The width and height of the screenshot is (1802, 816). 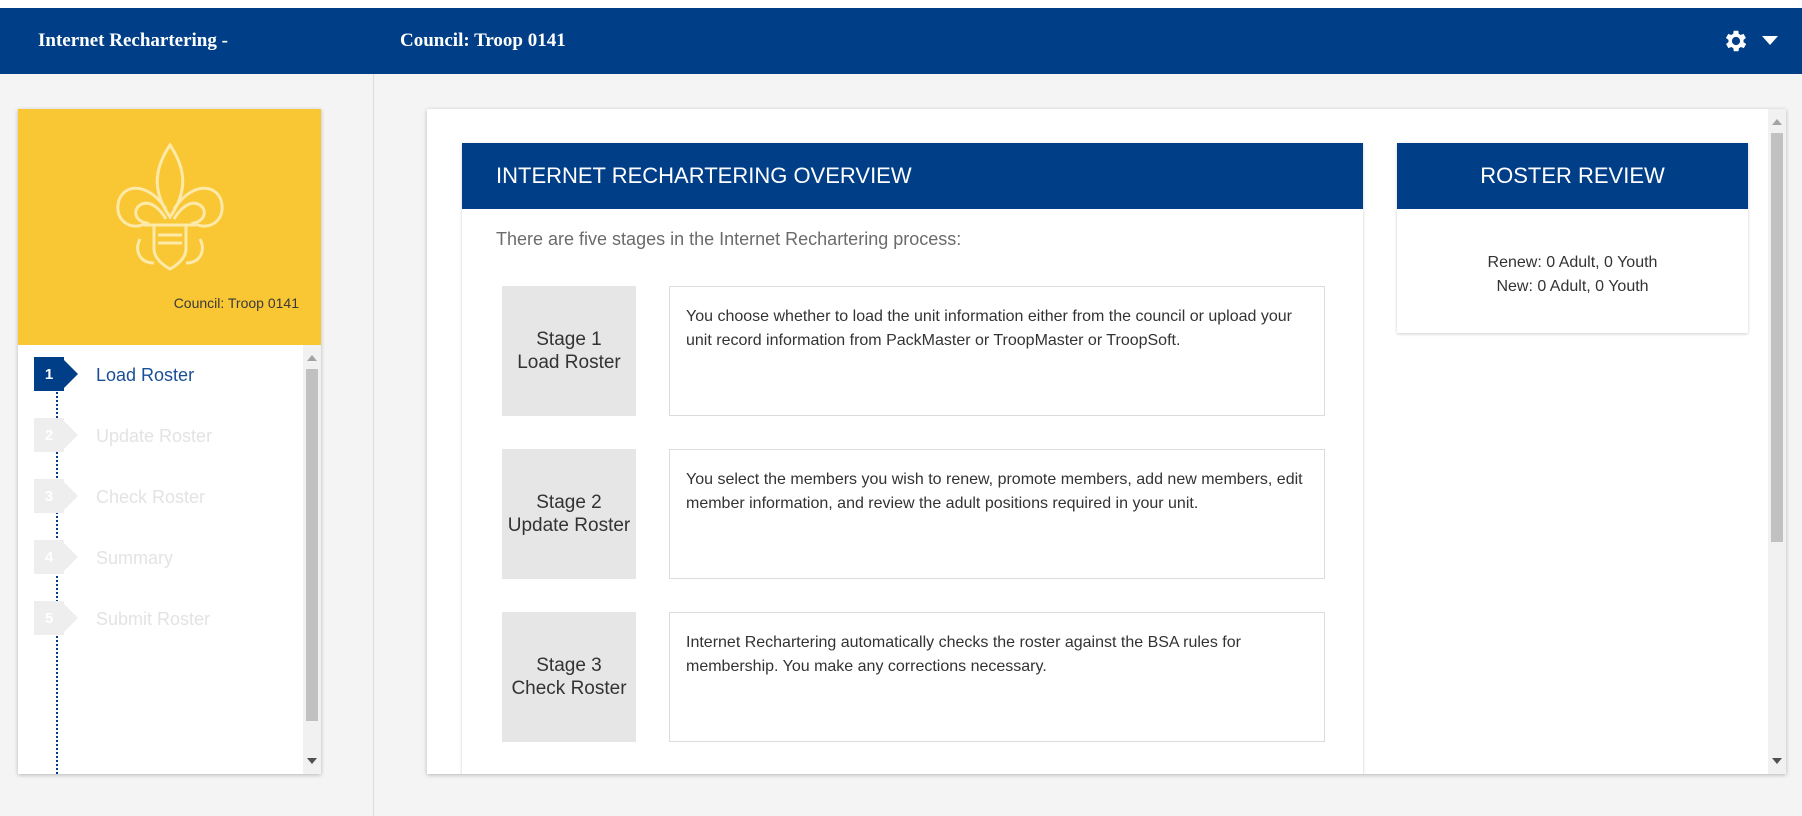 What do you see at coordinates (569, 502) in the screenshot?
I see `stage-number: Stage 2` at bounding box center [569, 502].